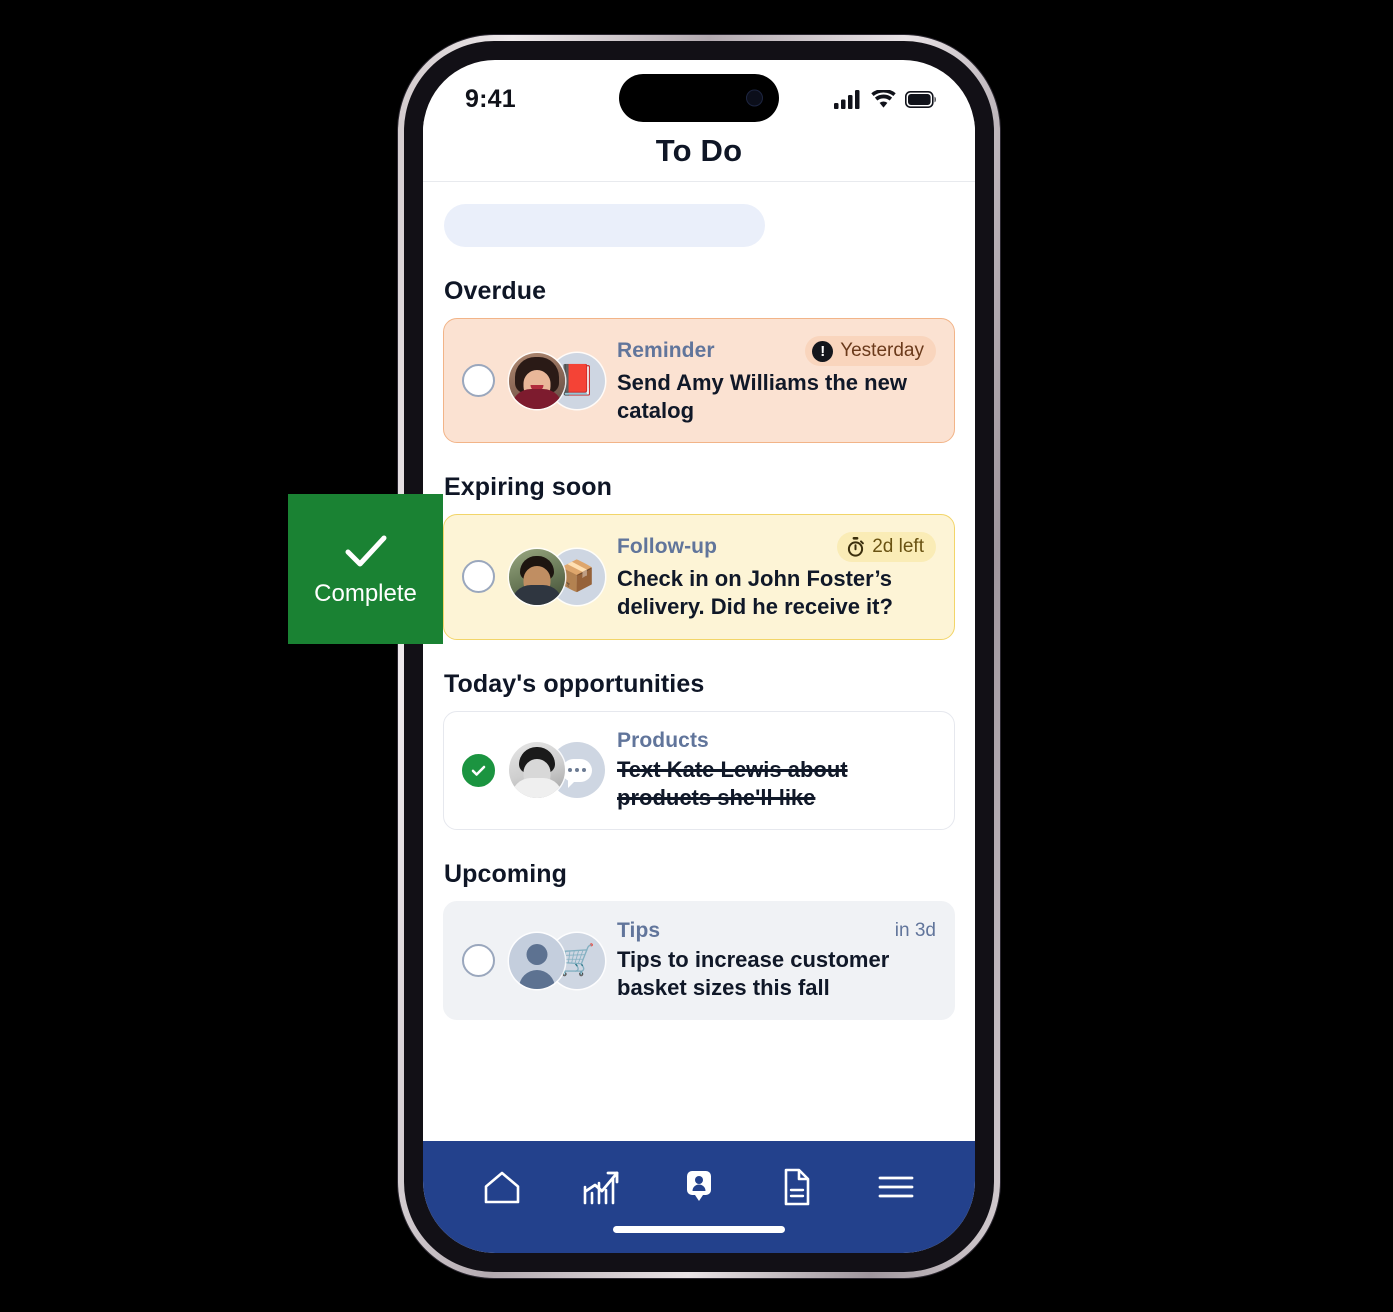 The image size is (1393, 1312). I want to click on hamburger-menu-icon, so click(896, 1187).